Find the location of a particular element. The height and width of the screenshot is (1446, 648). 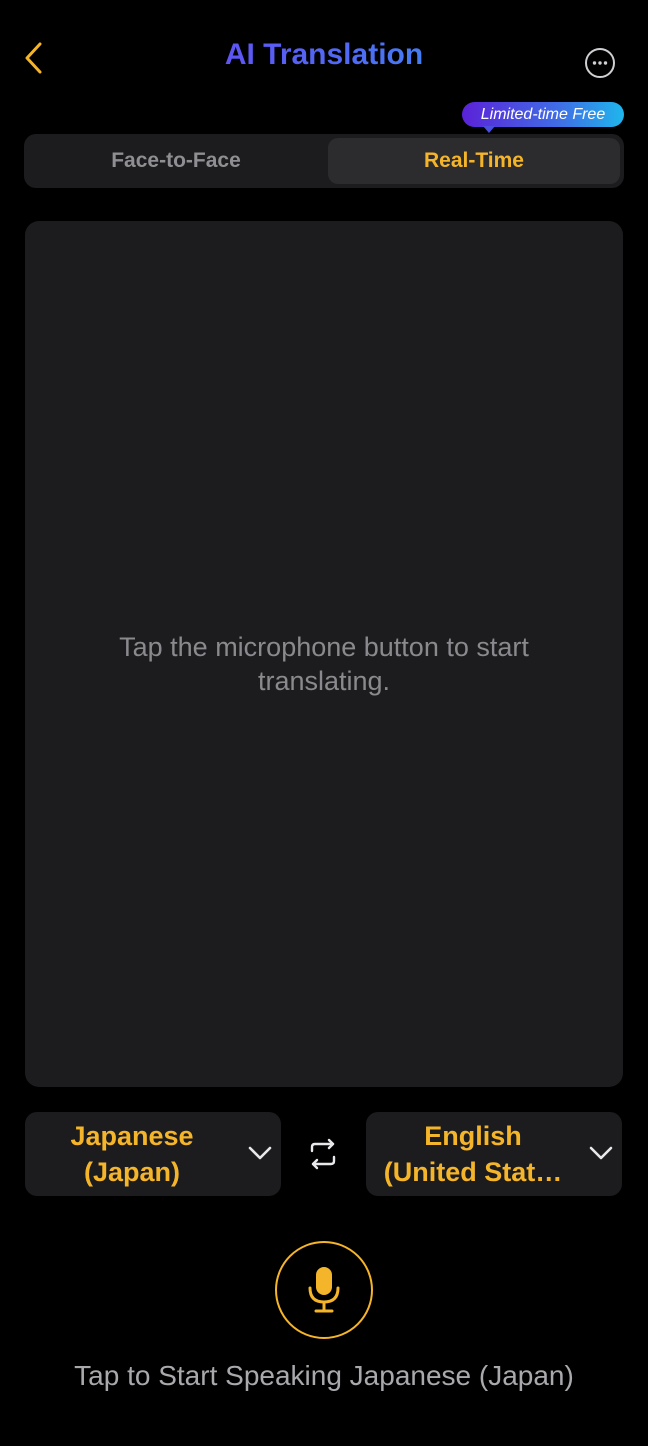

more-horizontal-circle-icon is located at coordinates (600, 63).